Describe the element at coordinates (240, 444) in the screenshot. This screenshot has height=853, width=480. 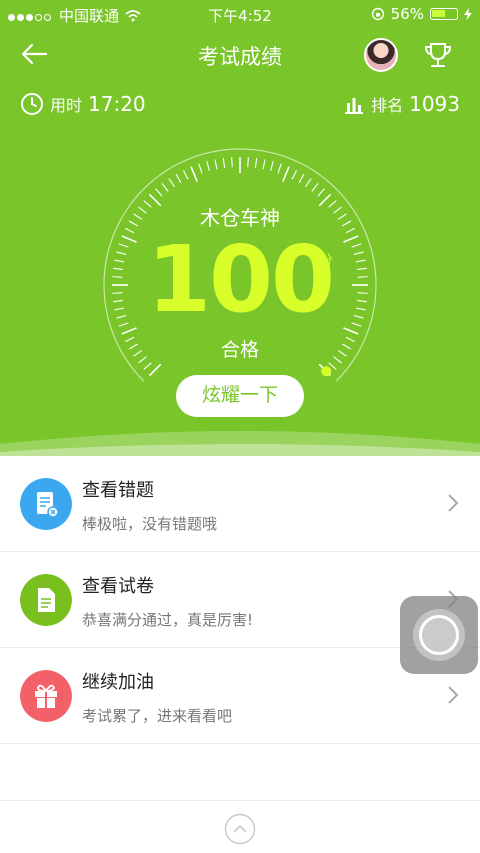
I see `wave-decoration` at that location.